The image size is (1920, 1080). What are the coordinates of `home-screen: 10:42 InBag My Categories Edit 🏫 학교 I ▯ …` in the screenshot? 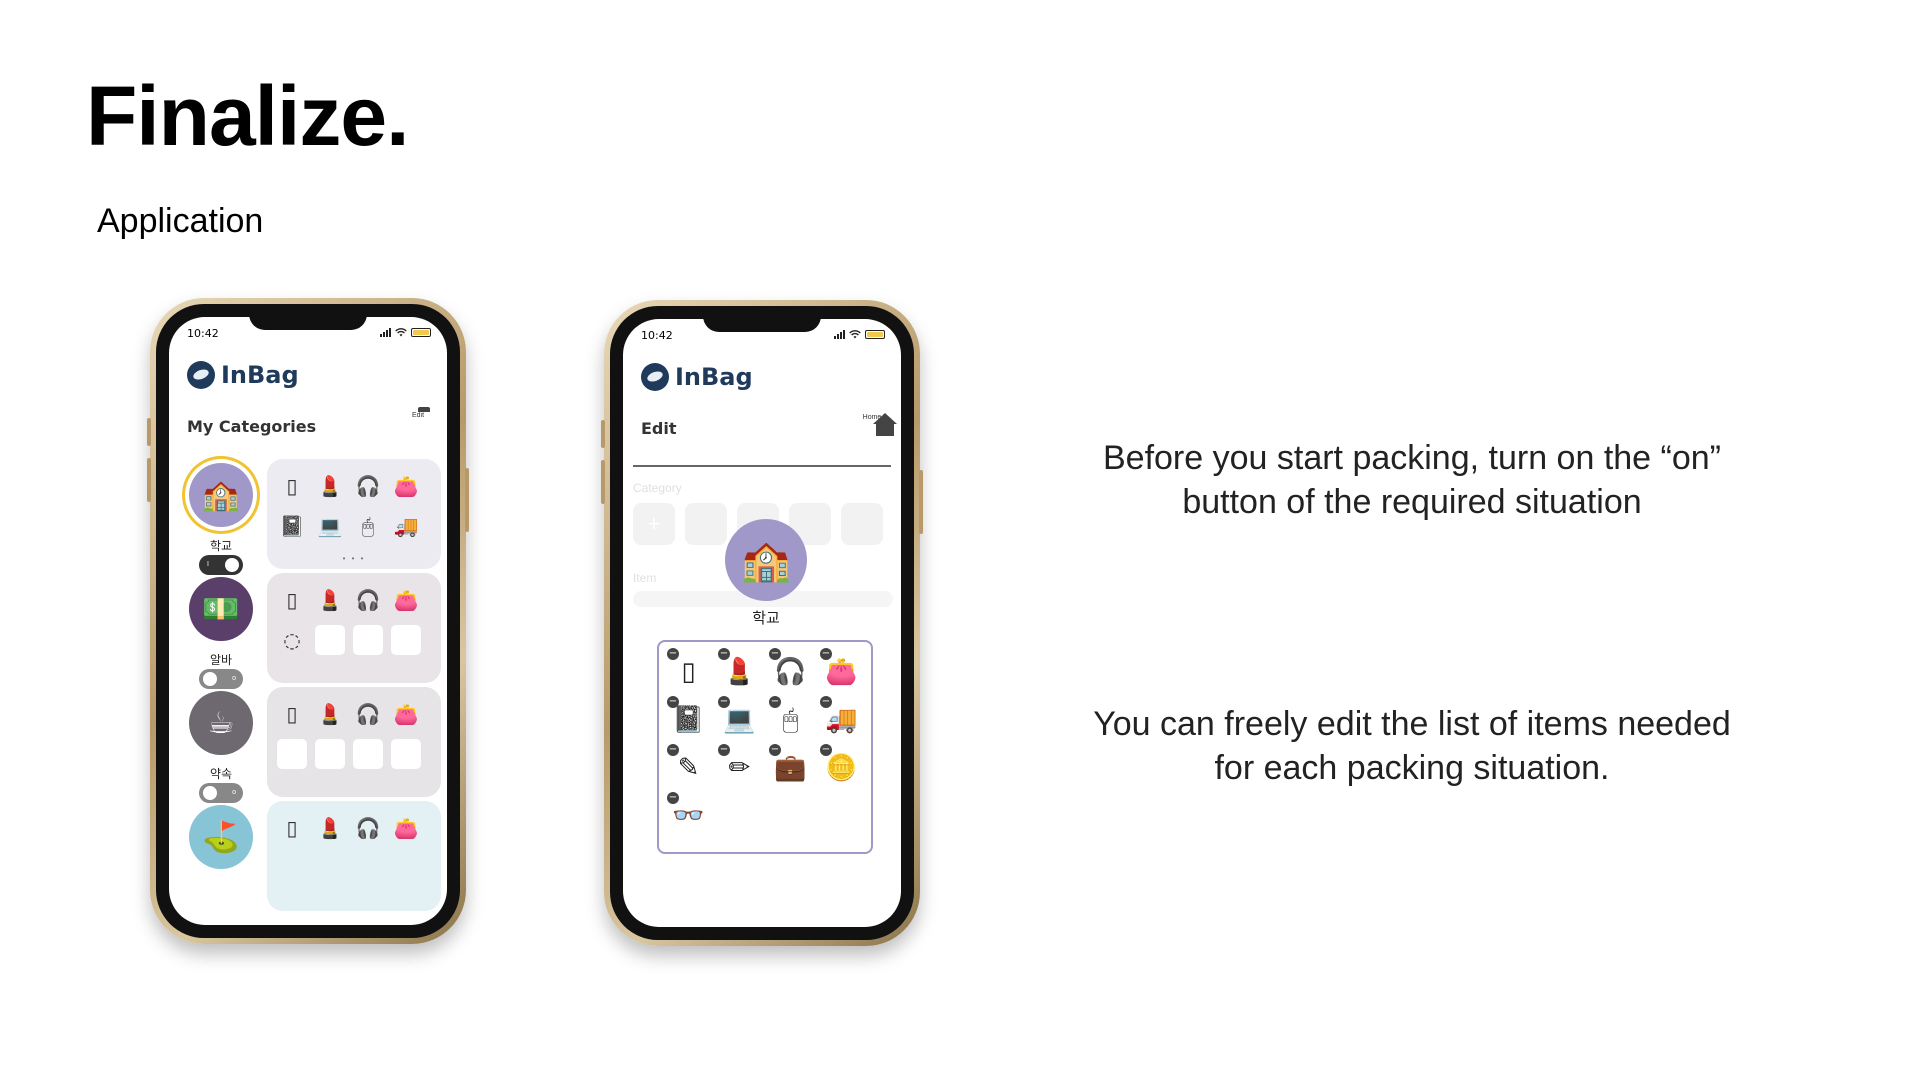 It's located at (308, 621).